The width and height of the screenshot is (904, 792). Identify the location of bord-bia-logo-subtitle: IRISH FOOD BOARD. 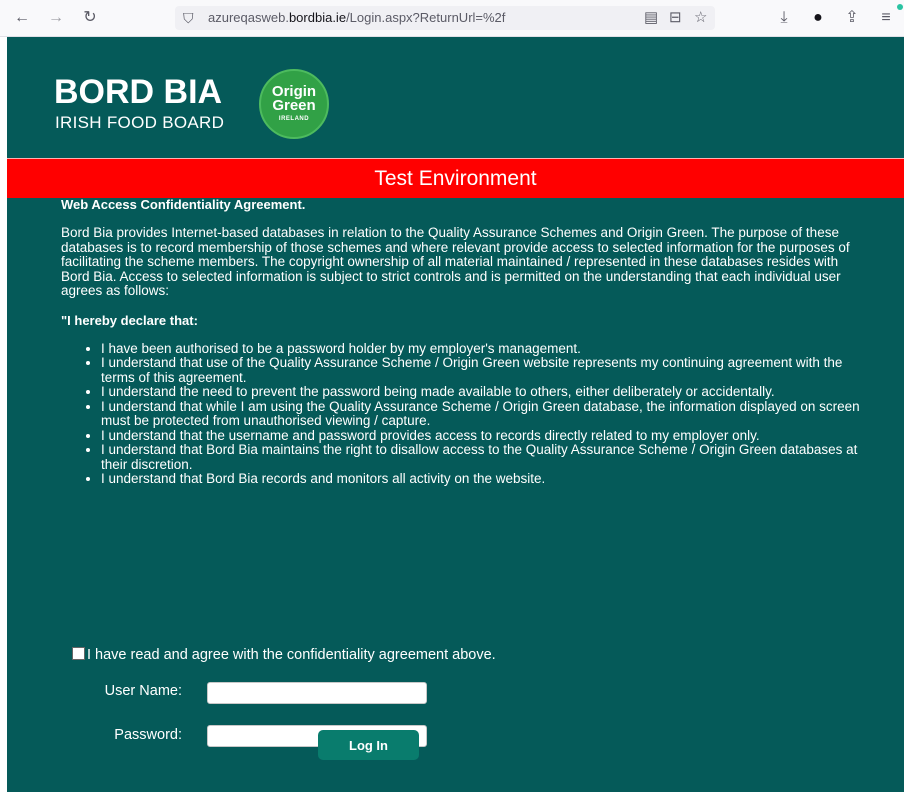
(140, 122).